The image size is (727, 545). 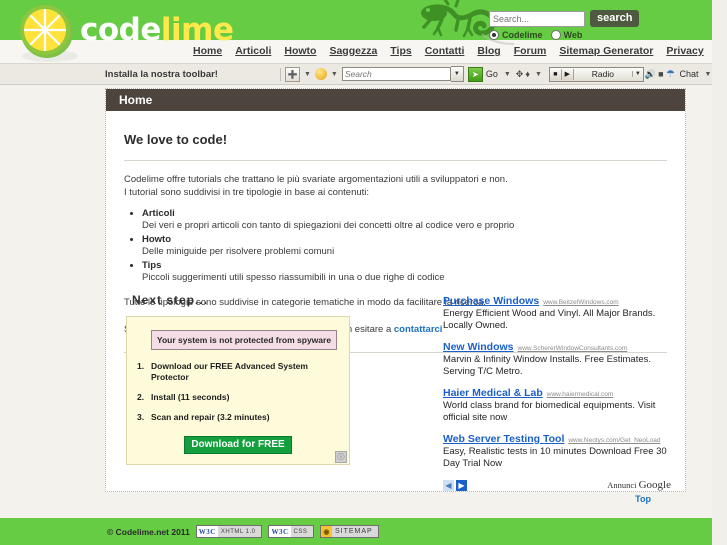 I want to click on content-heading: We love to code!, so click(x=176, y=139).